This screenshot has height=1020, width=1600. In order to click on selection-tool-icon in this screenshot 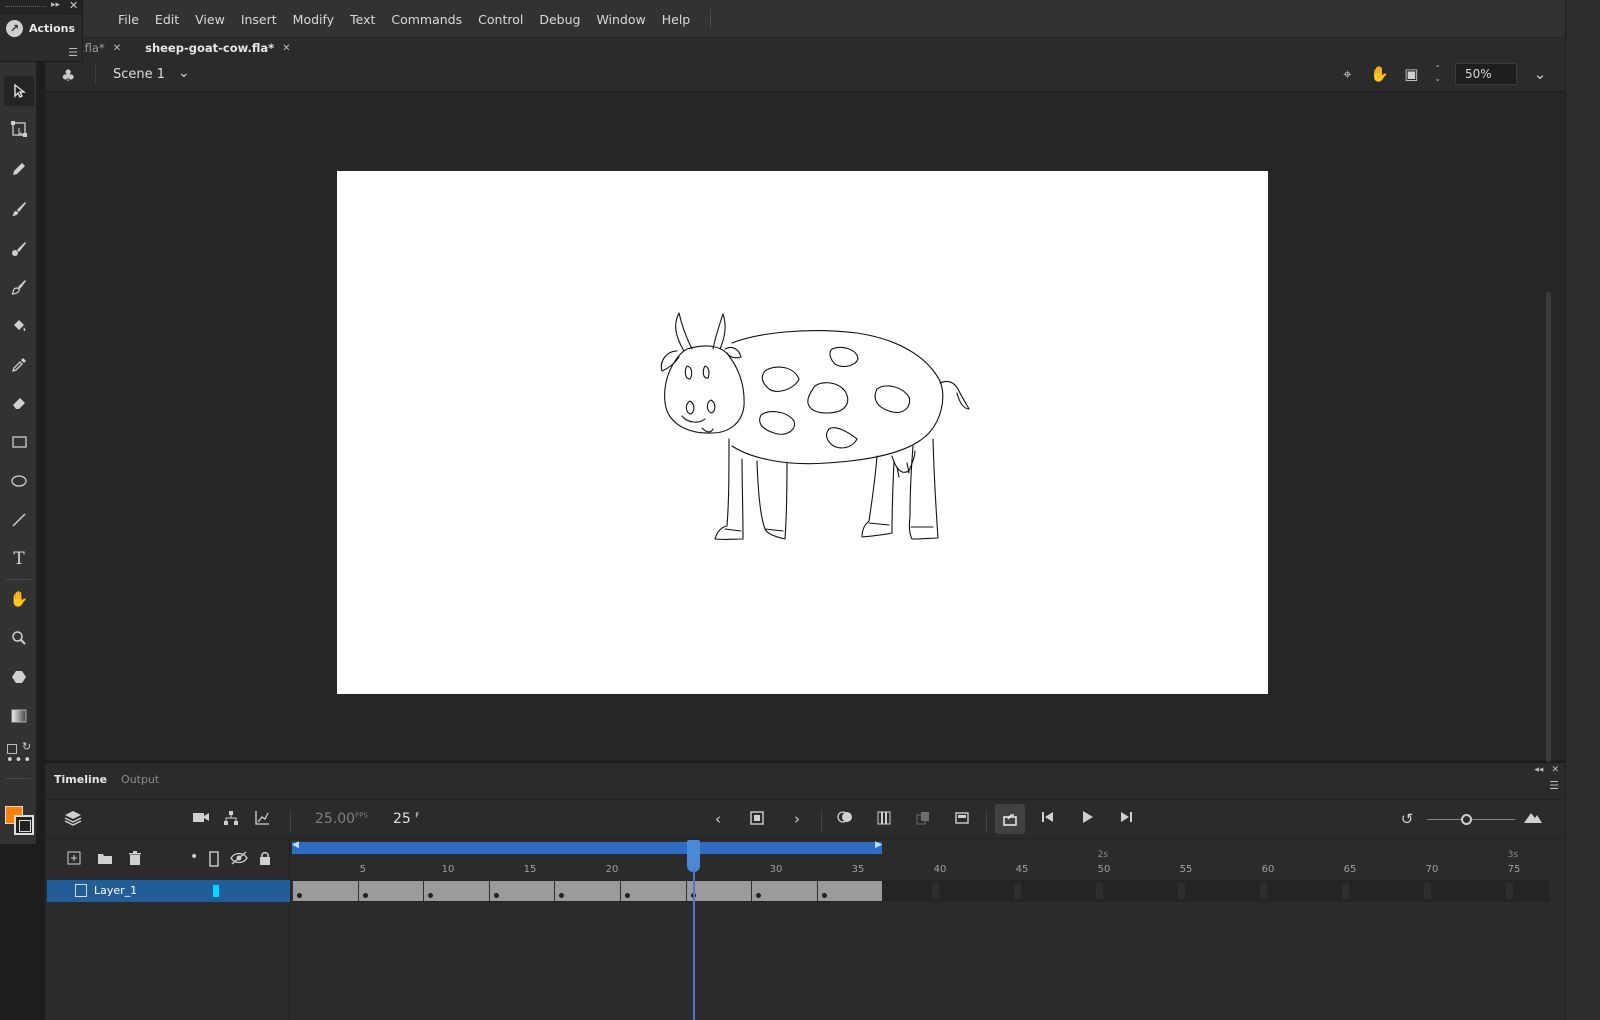, I will do `click(19, 91)`.